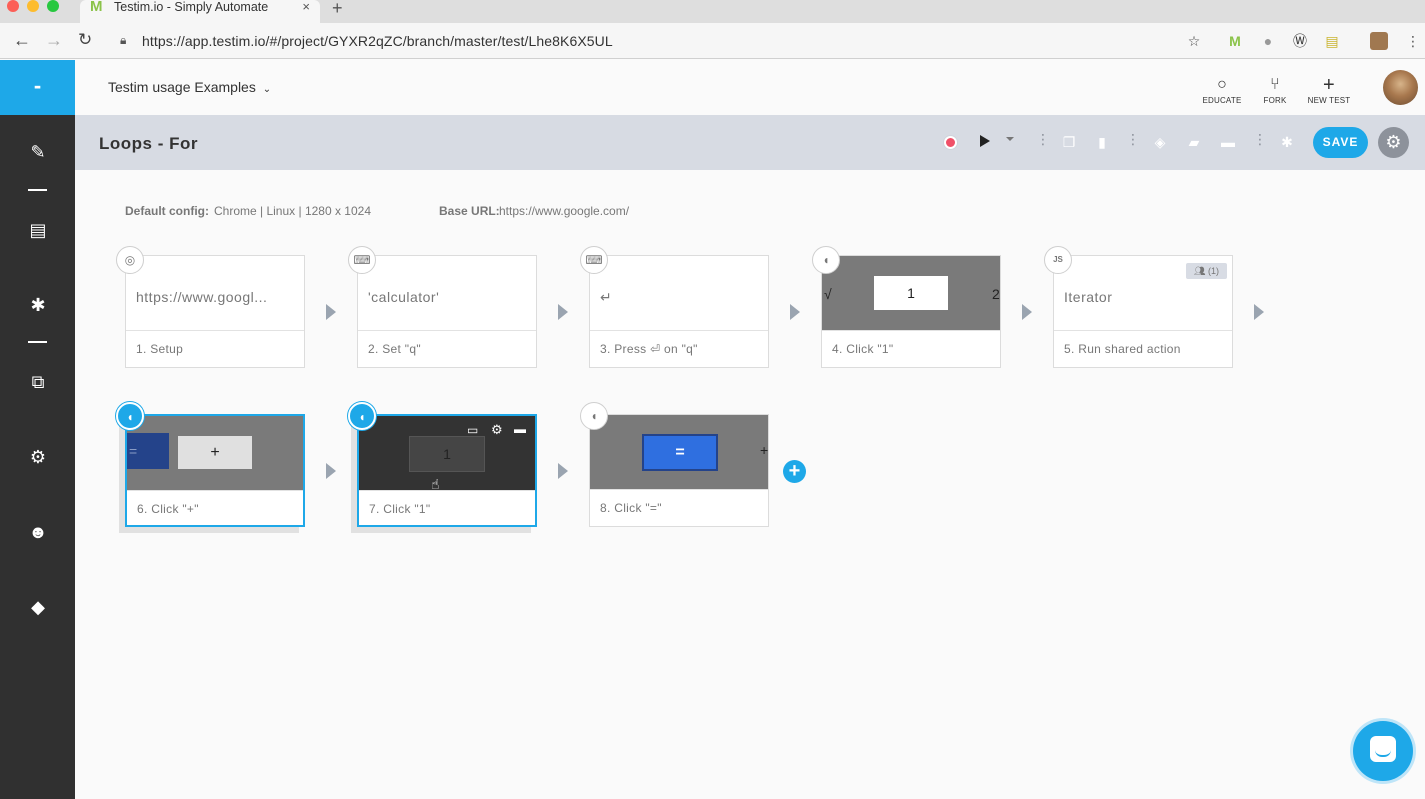 Image resolution: width=1425 pixels, height=799 pixels. What do you see at coordinates (631, 508) in the screenshot?
I see `step-label: 8. Click "="` at bounding box center [631, 508].